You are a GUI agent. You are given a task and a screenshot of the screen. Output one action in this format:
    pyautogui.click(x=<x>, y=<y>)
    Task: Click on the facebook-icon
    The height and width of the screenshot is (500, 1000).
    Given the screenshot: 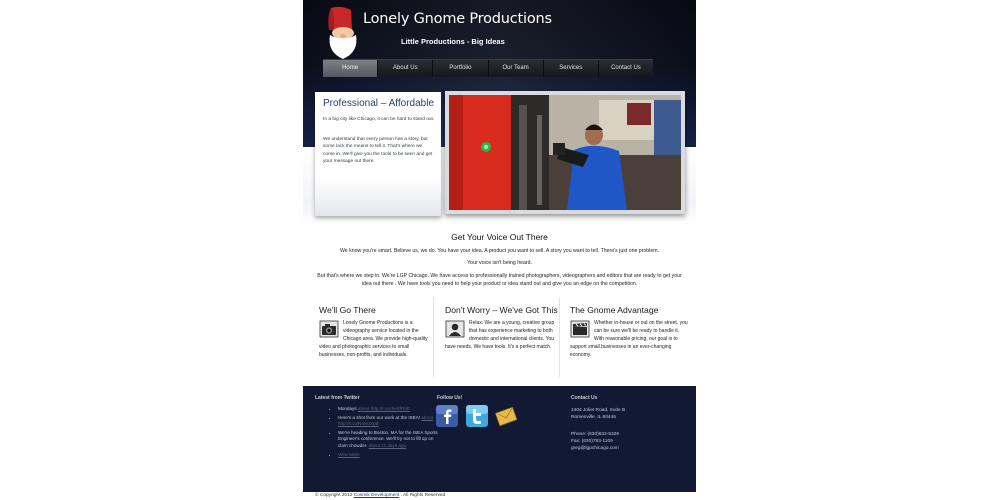 What is the action you would take?
    pyautogui.click(x=447, y=416)
    